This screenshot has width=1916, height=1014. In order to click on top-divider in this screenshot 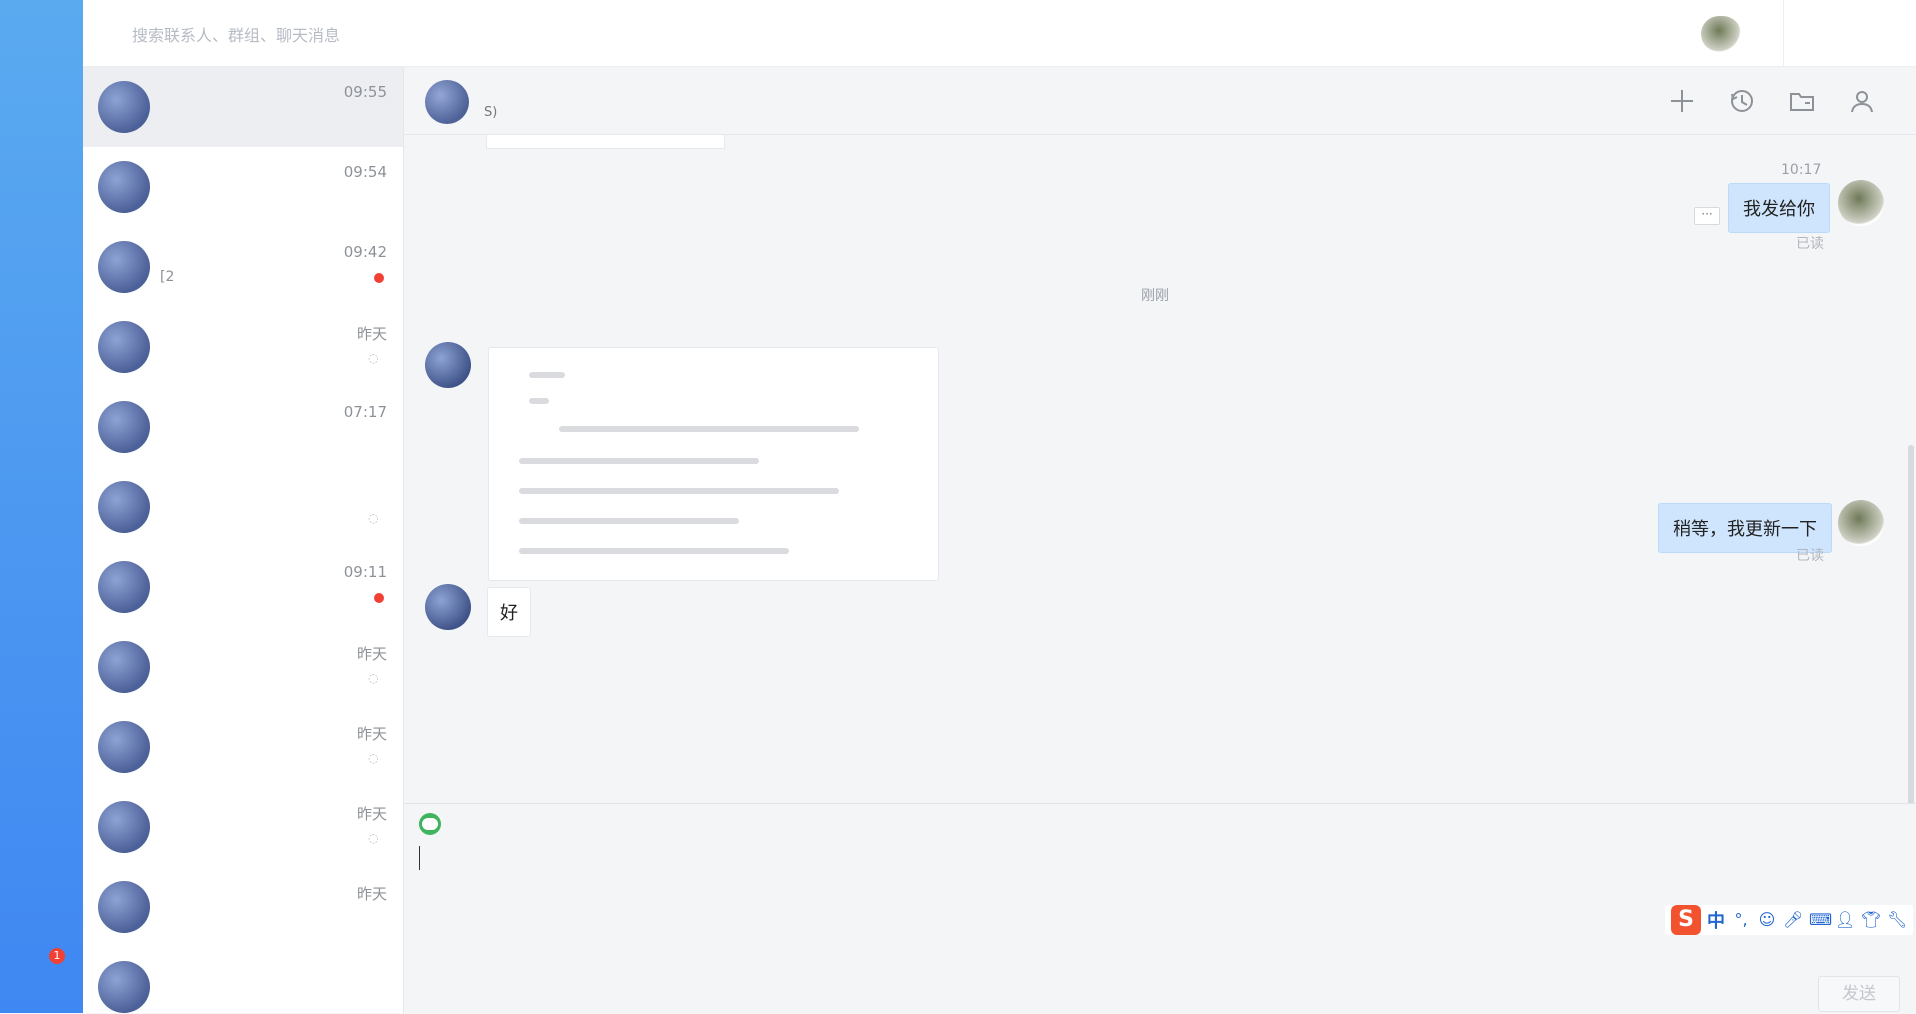, I will do `click(1783, 33)`.